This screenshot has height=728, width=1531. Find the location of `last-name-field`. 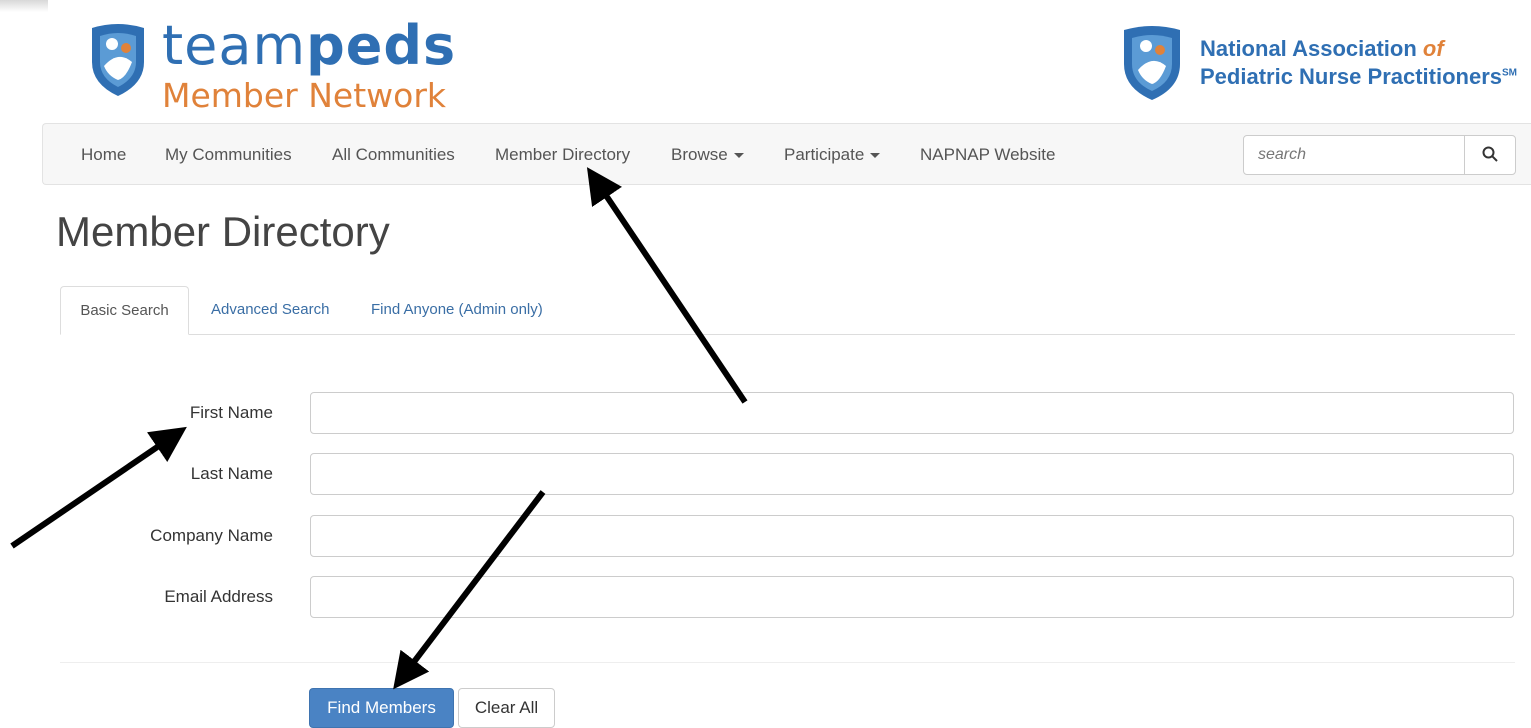

last-name-field is located at coordinates (912, 474).